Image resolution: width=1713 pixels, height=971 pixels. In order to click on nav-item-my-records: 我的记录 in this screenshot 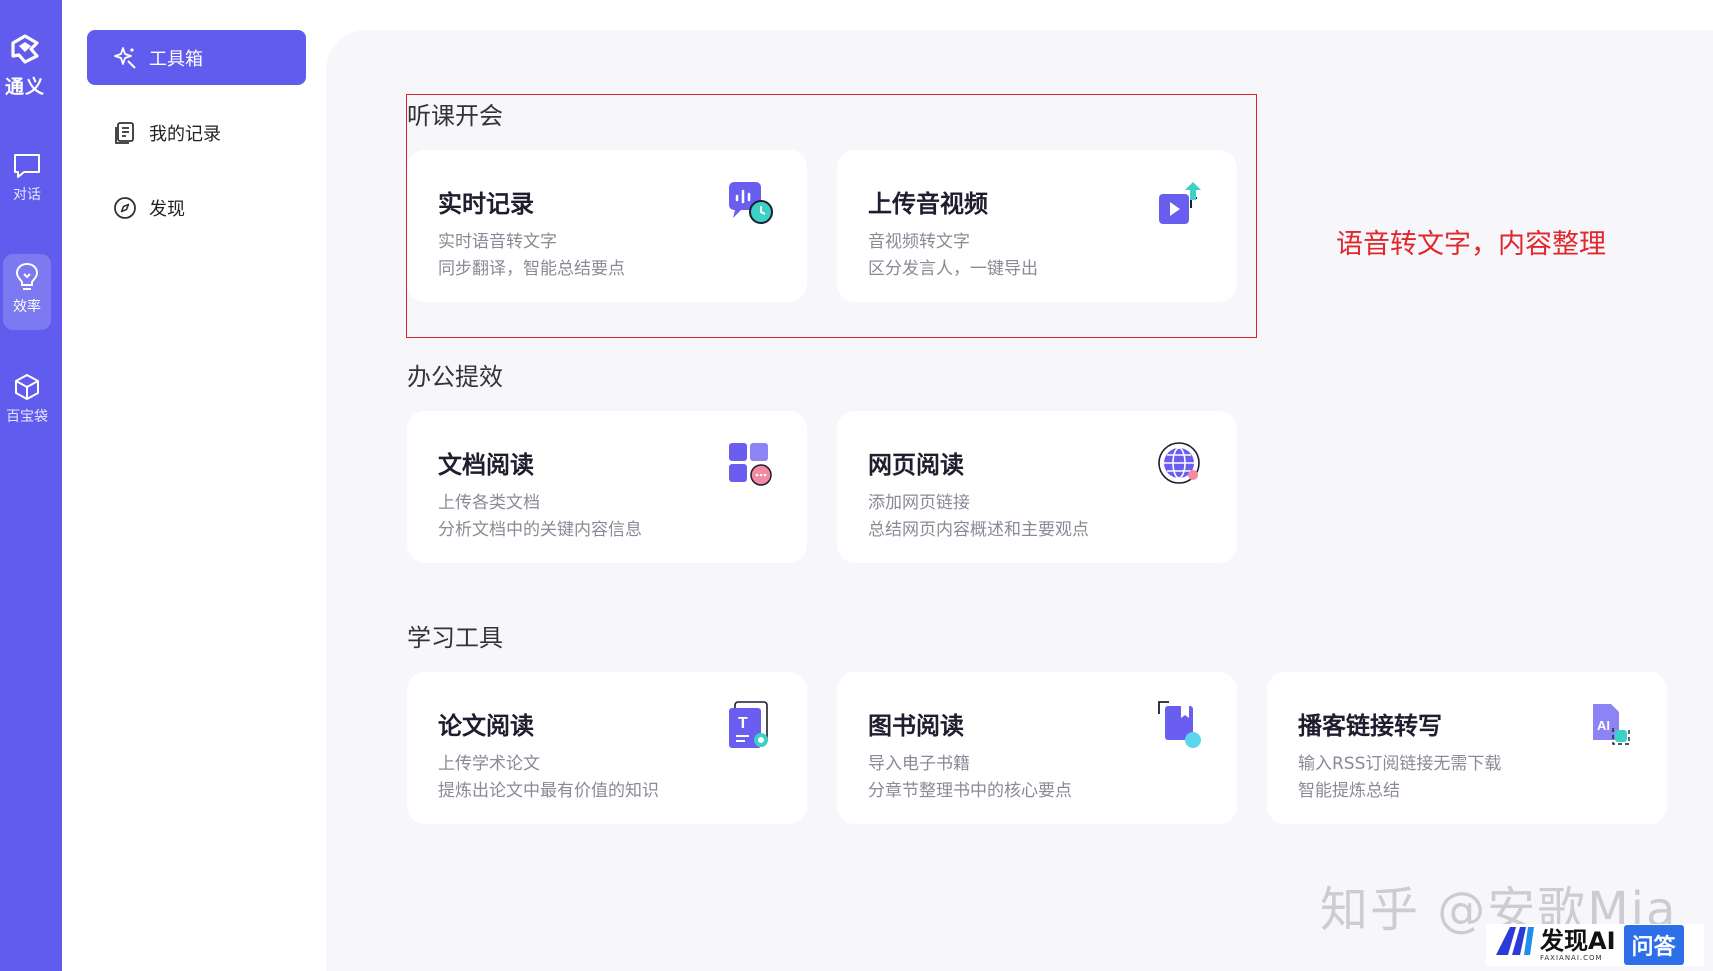, I will do `click(196, 132)`.